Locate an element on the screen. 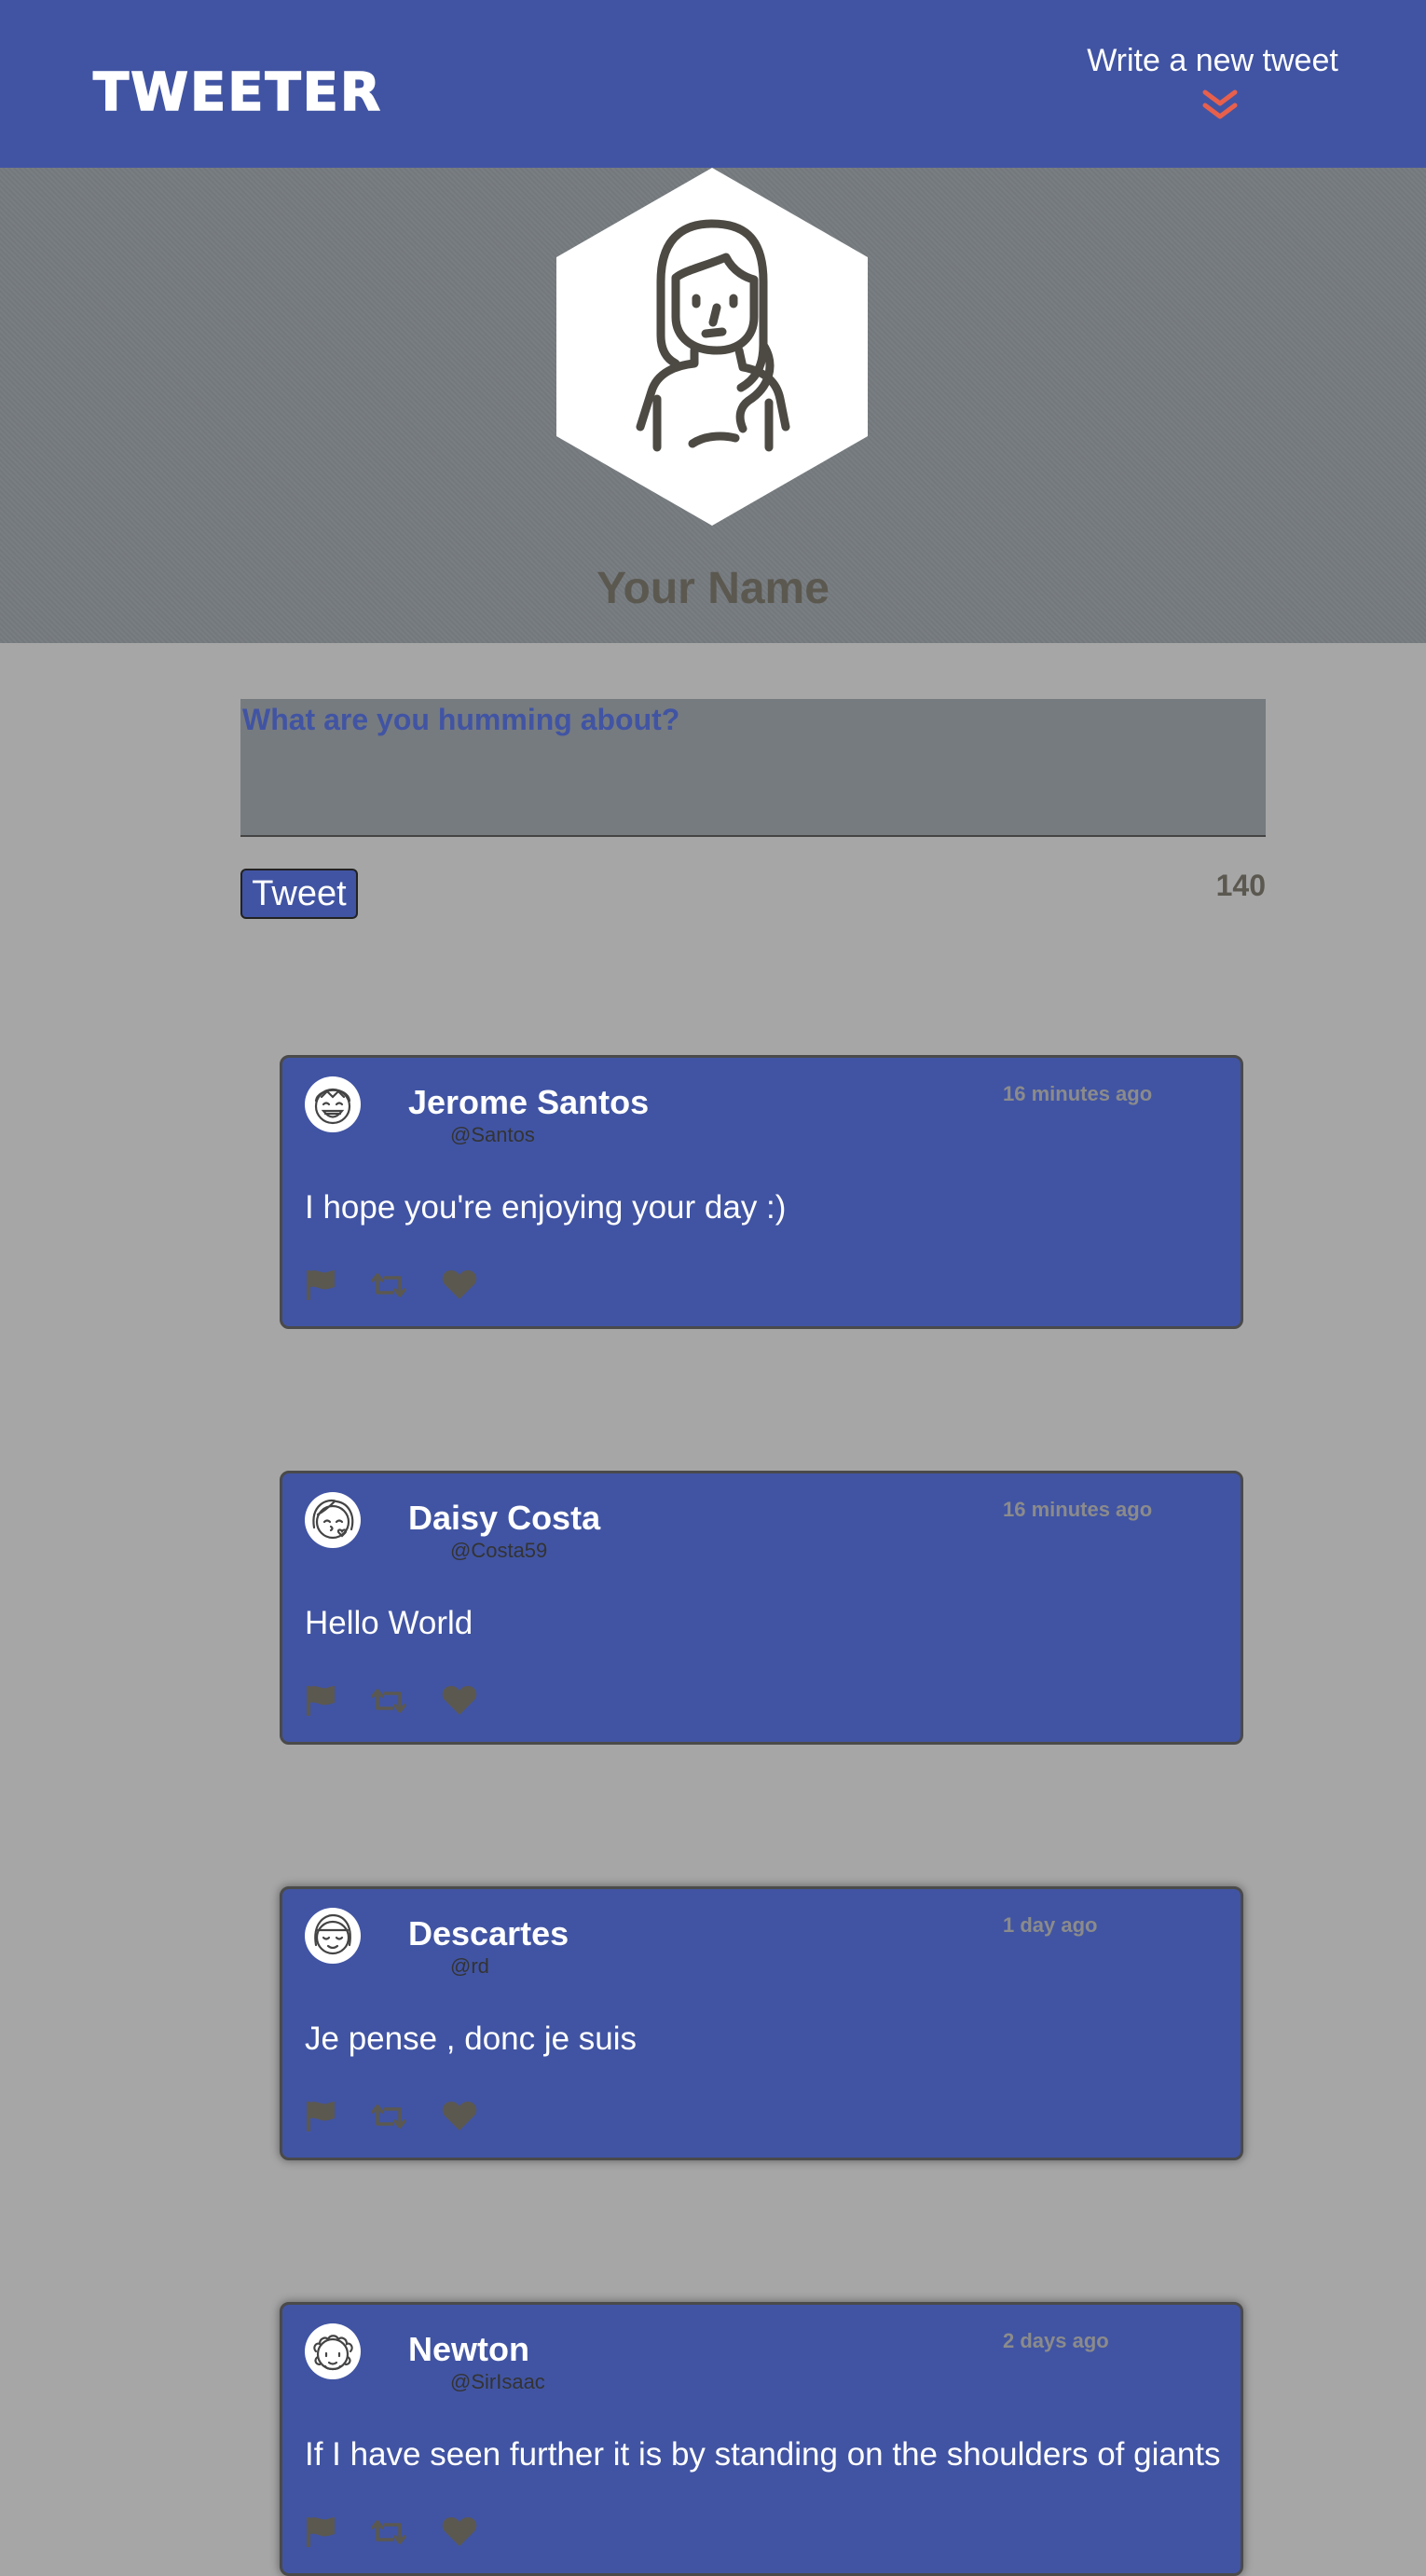  char-counter: 140 is located at coordinates (1241, 885).